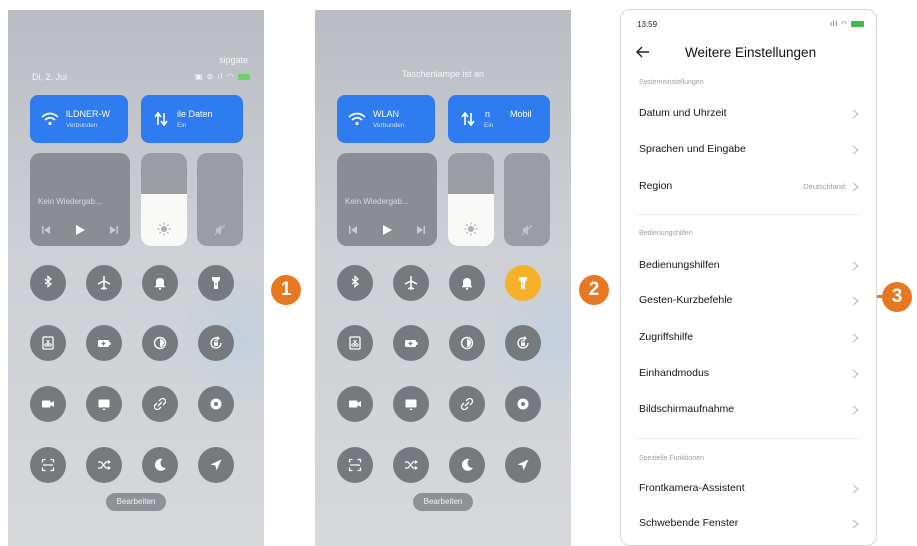  What do you see at coordinates (88, 114) in the screenshot?
I see `wlan-tile-title: lLDNER-W` at bounding box center [88, 114].